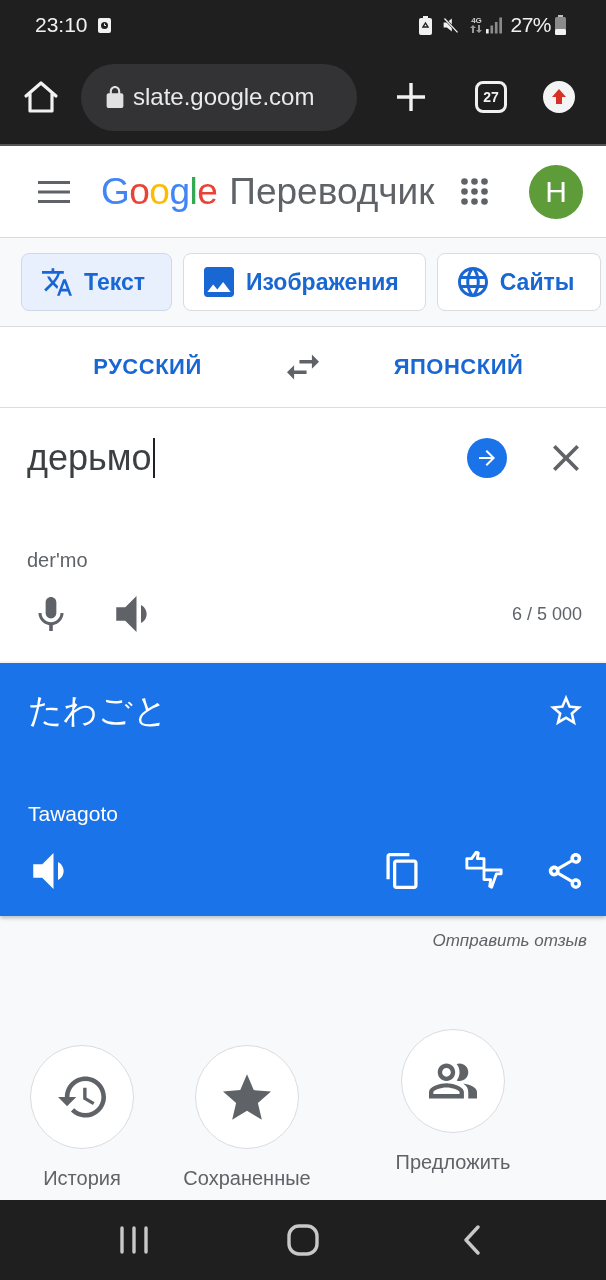  What do you see at coordinates (247, 1178) in the screenshot?
I see `shortcut-label: Сохраненные` at bounding box center [247, 1178].